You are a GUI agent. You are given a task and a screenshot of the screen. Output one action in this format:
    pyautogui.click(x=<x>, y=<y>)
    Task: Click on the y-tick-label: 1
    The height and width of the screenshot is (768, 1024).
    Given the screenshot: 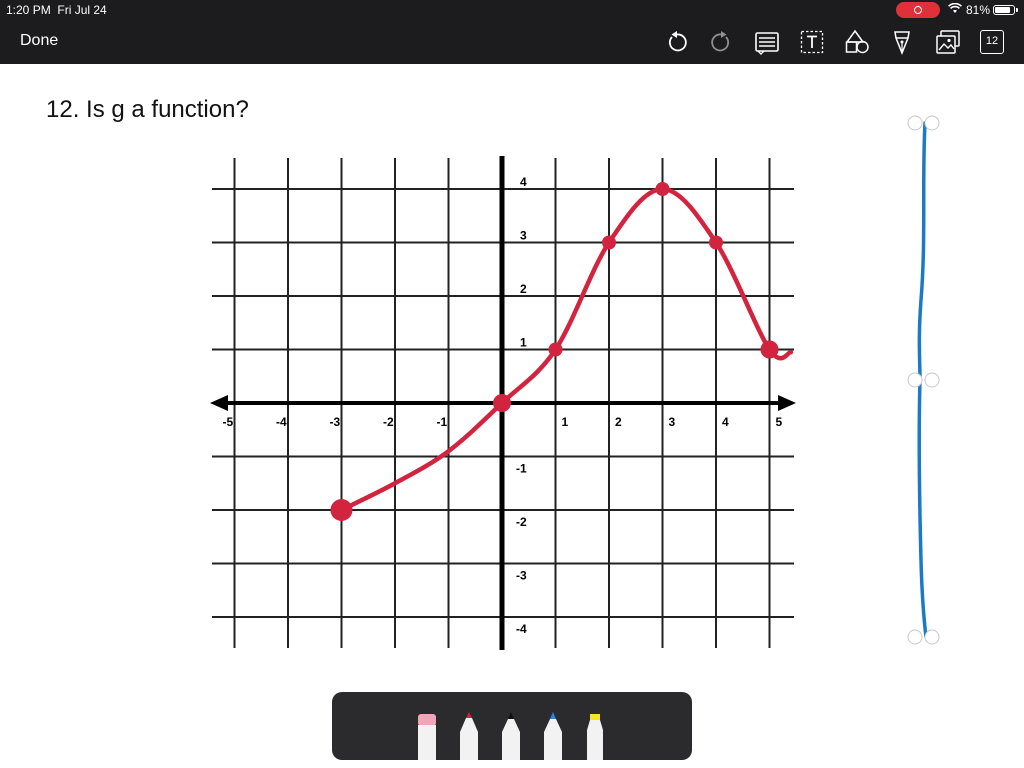 What is the action you would take?
    pyautogui.click(x=523, y=343)
    